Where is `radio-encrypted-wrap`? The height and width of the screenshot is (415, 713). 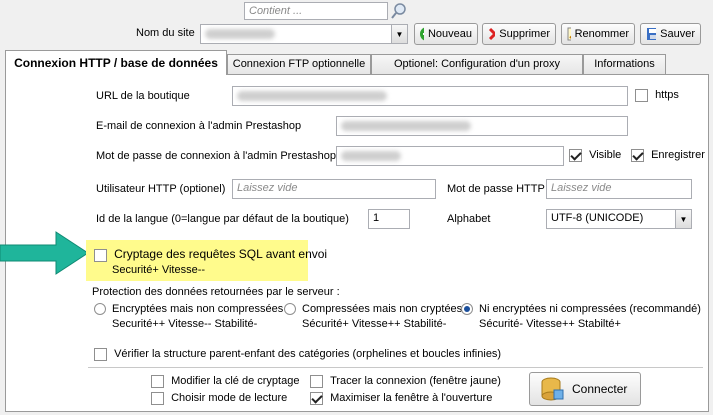 radio-encrypted-wrap is located at coordinates (100, 310).